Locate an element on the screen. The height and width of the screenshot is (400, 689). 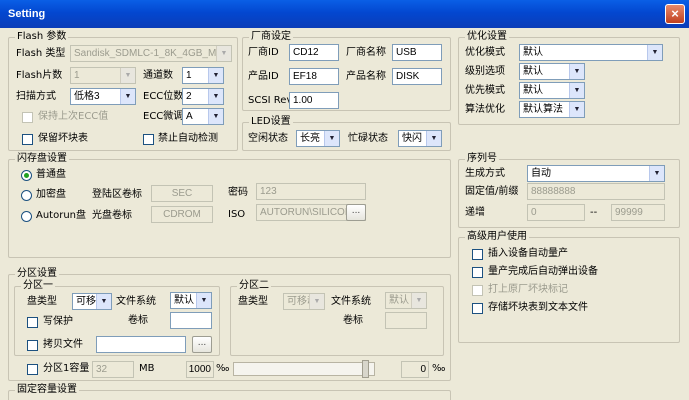
no-auto-detect-label: 禁止自动检测 is located at coordinates (188, 138).